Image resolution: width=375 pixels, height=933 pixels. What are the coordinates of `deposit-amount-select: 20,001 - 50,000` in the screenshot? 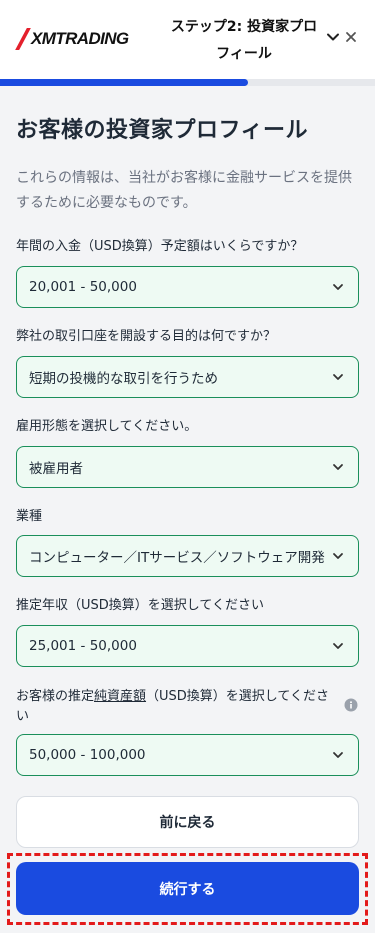 It's located at (187, 287).